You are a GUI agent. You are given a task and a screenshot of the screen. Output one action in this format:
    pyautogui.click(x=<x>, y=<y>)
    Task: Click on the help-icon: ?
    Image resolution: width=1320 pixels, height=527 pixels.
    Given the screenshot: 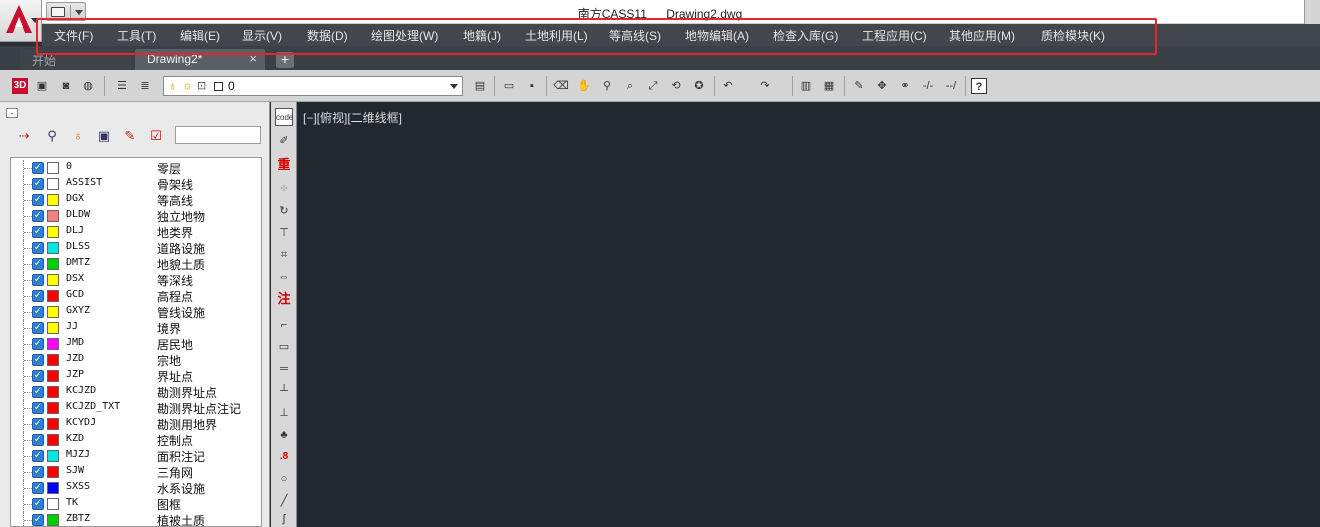 What is the action you would take?
    pyautogui.click(x=979, y=86)
    